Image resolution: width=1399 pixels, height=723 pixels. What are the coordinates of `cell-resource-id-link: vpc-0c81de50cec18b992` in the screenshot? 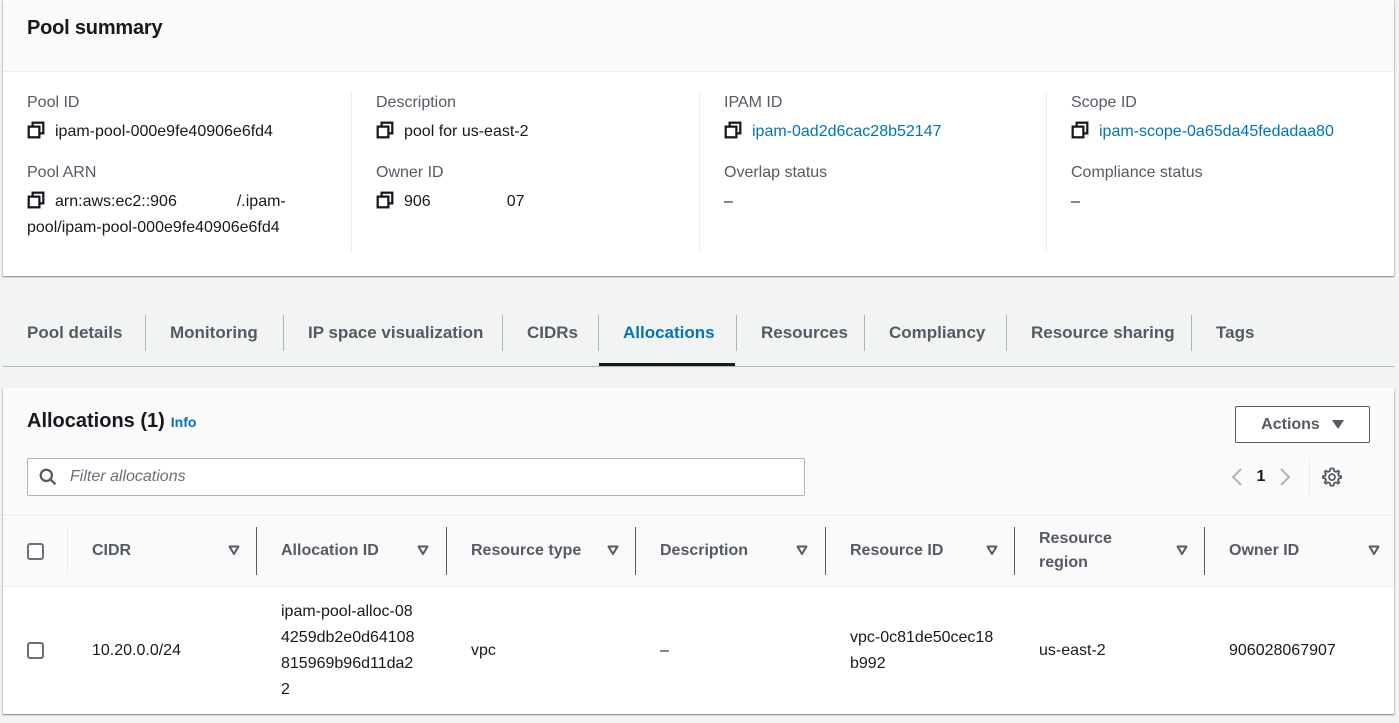 It's located at (922, 651).